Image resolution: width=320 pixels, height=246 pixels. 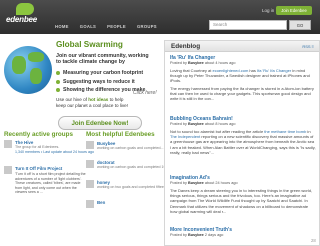 What do you see at coordinates (313, 240) in the screenshot?
I see `page-number: 28` at bounding box center [313, 240].